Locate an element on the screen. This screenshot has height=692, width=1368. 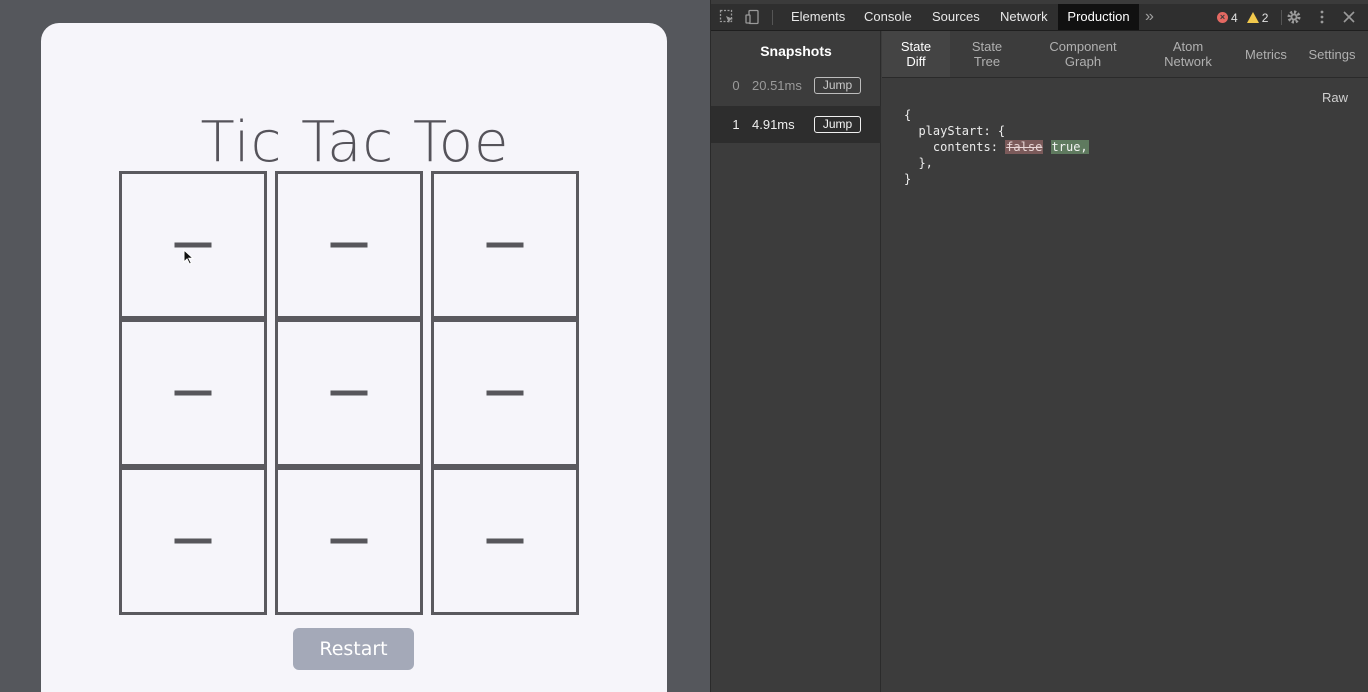
more-options-icon is located at coordinates (1322, 17).